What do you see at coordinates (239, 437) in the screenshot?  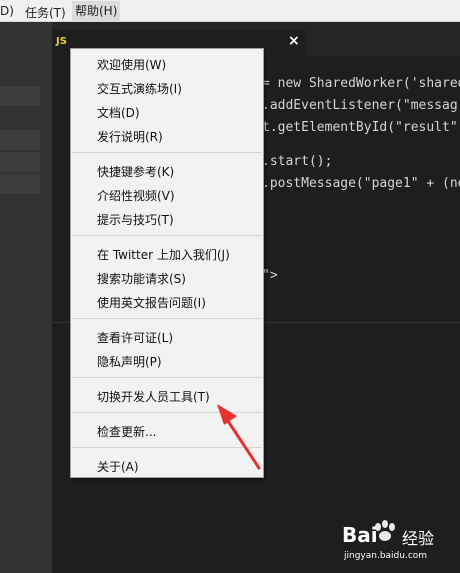 I see `annotation-arrow-icon` at bounding box center [239, 437].